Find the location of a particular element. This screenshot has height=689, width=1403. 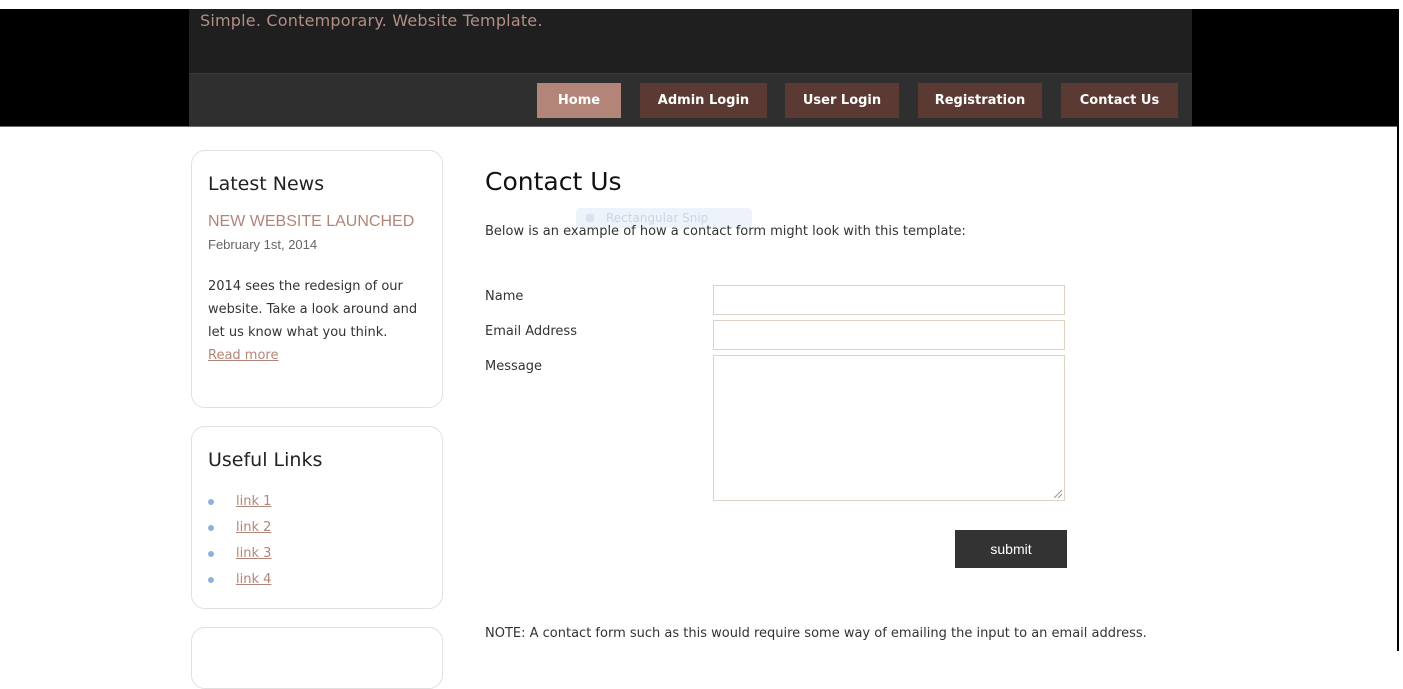

list-item: link 4 is located at coordinates (239, 584).